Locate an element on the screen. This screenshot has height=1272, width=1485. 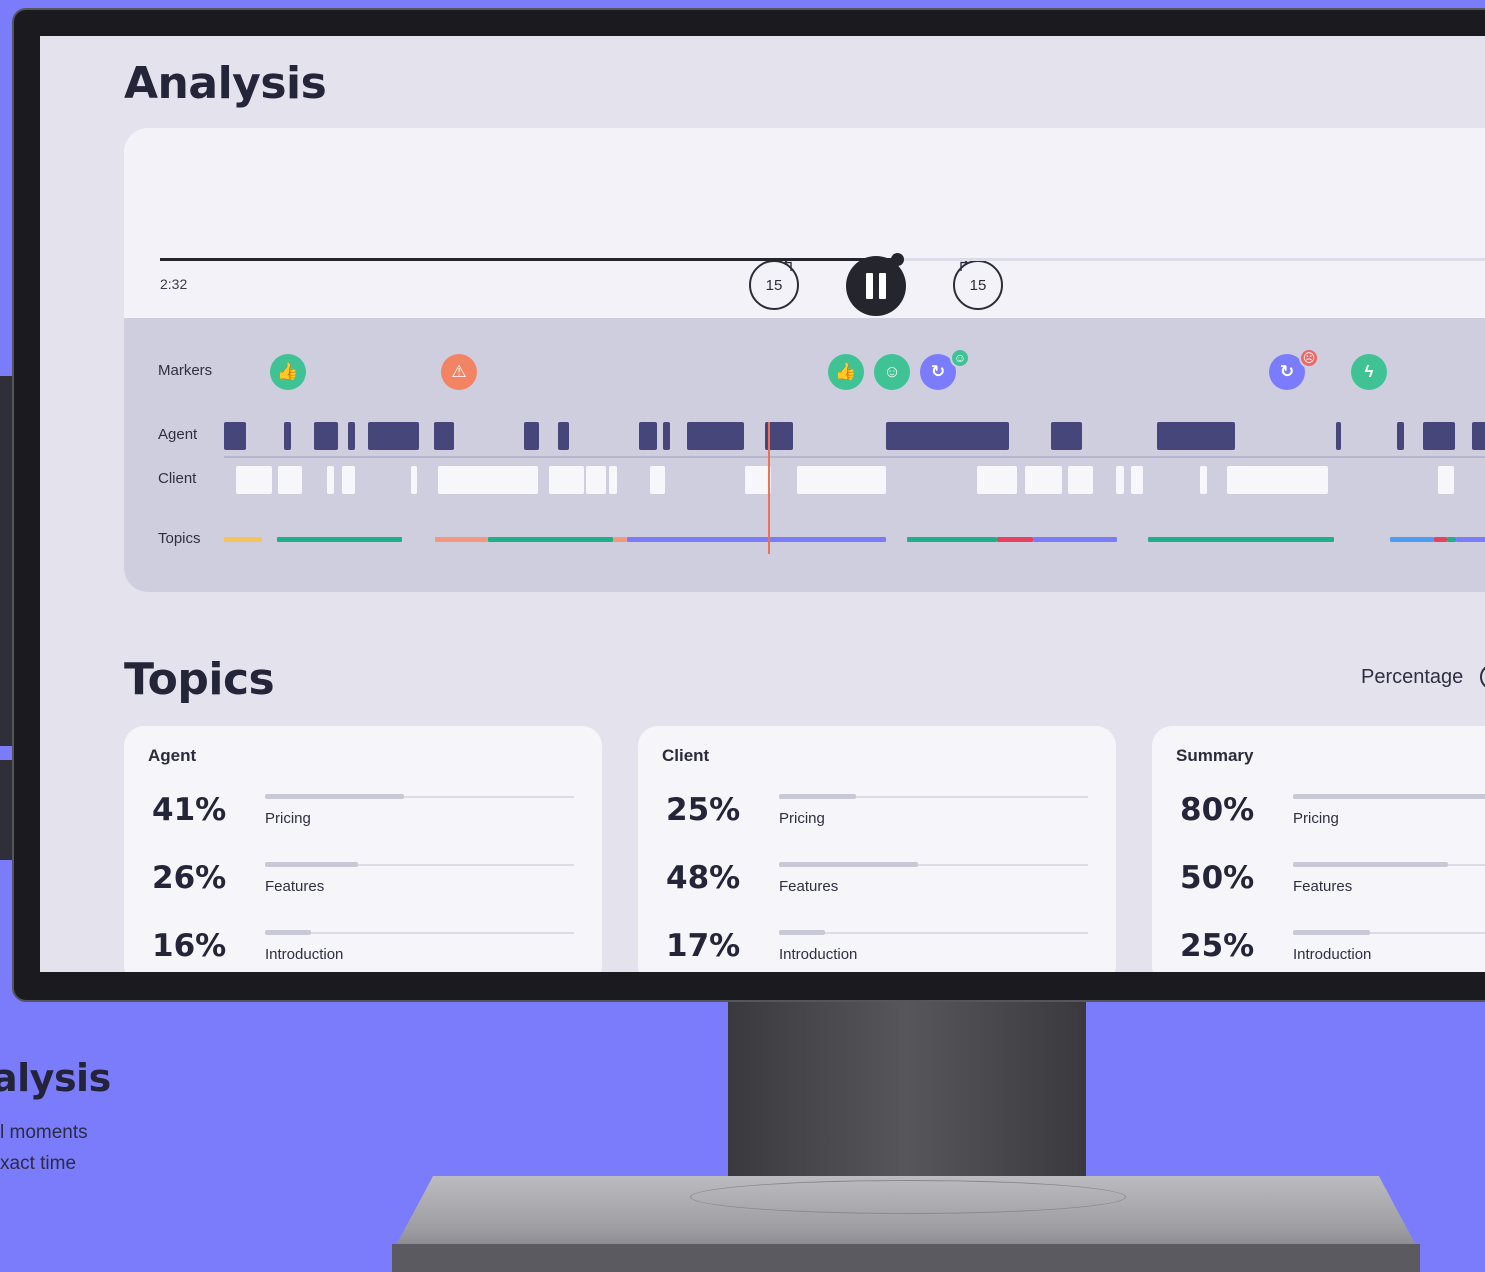
skip-back-button: ↰ 15 is located at coordinates (774, 284).